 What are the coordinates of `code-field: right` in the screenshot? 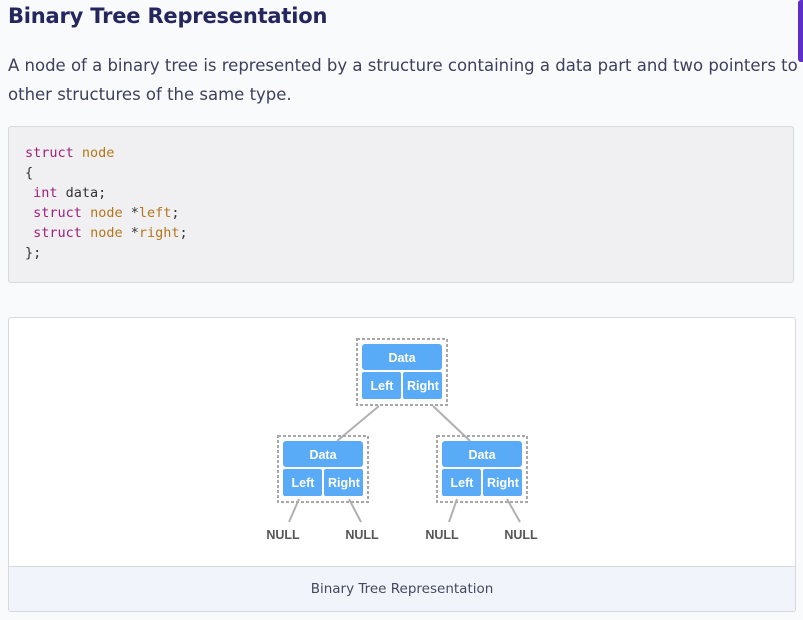 It's located at (159, 233).